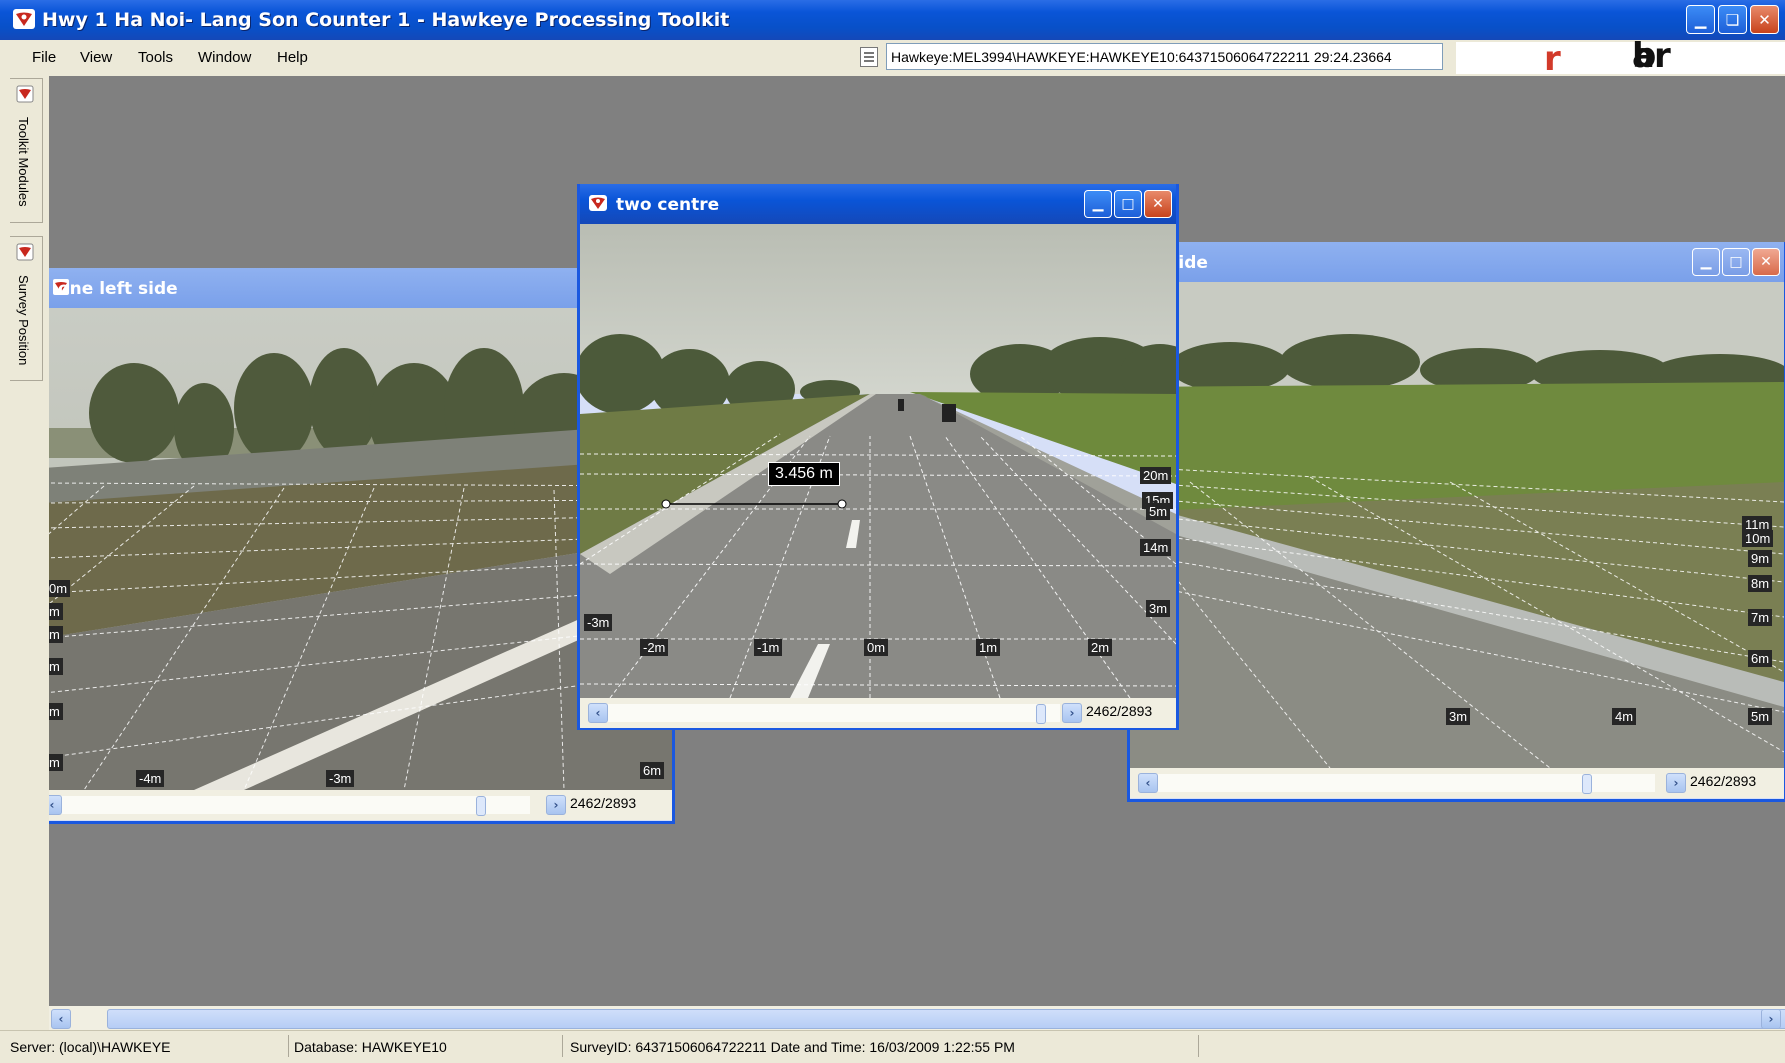 The image size is (1785, 1063). What do you see at coordinates (24, 553) in the screenshot?
I see `left-dock: Toolkit Modules Survey Position` at bounding box center [24, 553].